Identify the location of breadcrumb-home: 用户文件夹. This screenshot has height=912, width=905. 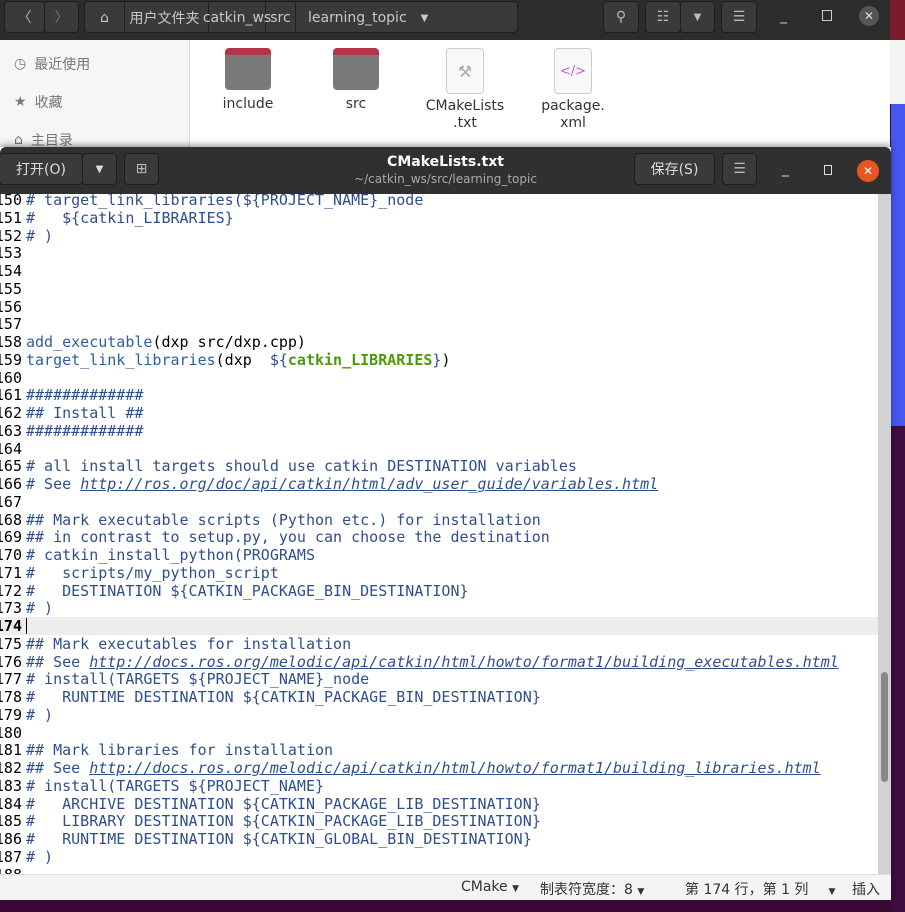
(157, 18).